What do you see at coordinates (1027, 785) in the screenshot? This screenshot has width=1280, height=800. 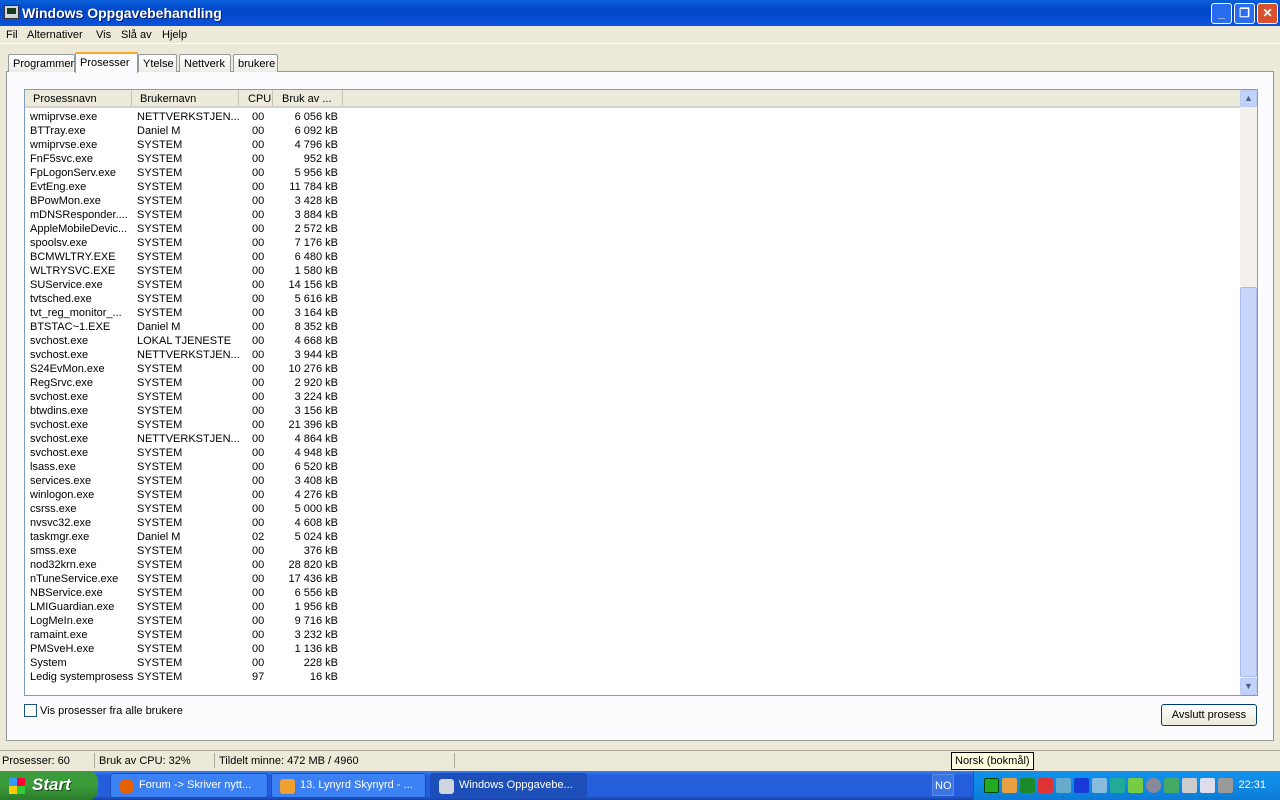 I see `utorrent-icon` at bounding box center [1027, 785].